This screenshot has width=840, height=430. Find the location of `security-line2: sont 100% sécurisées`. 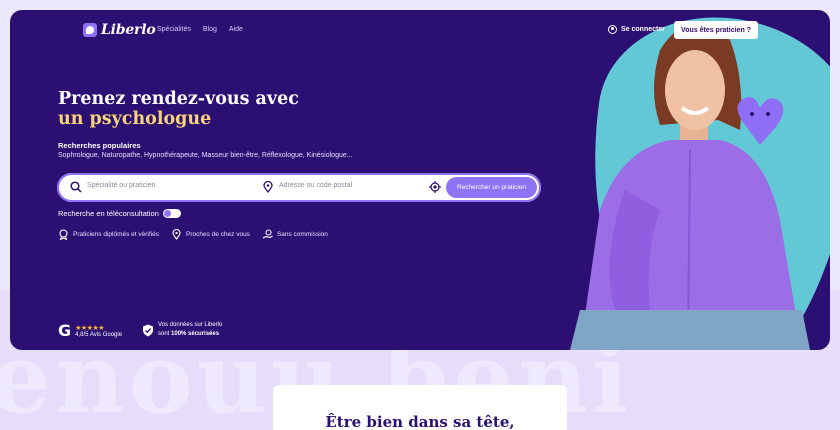

security-line2: sont 100% sécurisées is located at coordinates (190, 334).